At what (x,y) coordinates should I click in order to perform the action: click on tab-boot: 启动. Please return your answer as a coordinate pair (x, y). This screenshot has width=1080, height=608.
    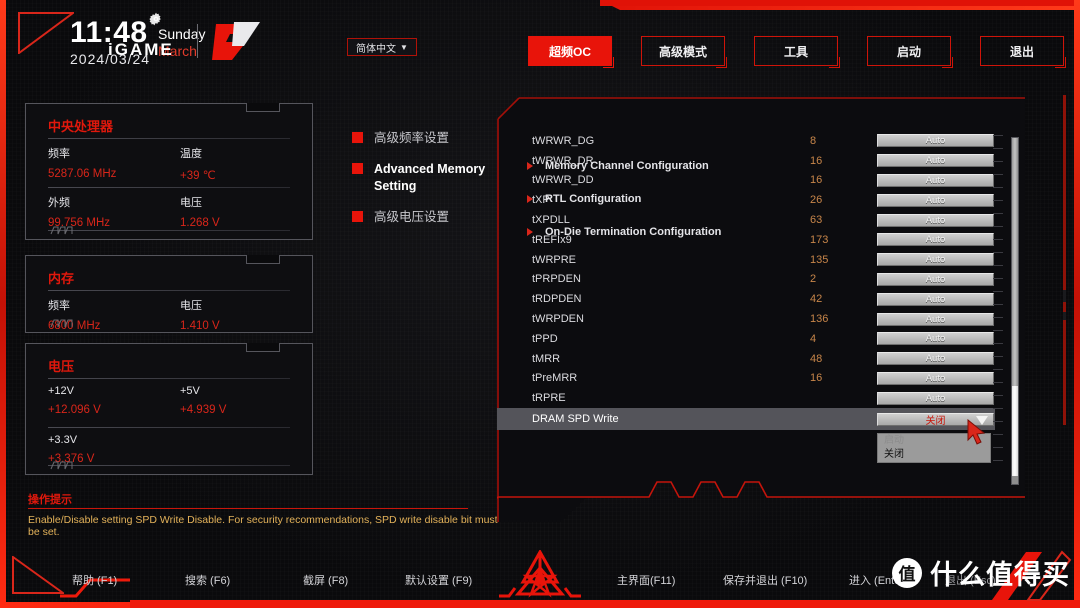
    Looking at the image, I should click on (910, 52).